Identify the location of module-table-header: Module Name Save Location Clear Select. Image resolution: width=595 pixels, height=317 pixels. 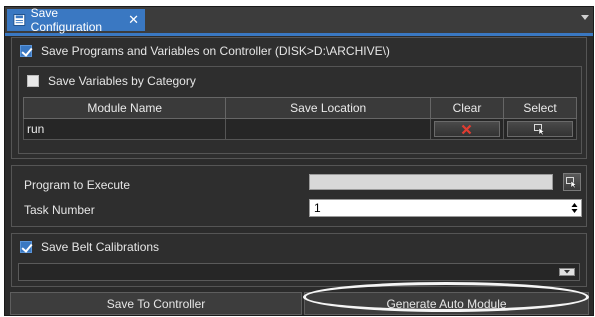
(300, 108).